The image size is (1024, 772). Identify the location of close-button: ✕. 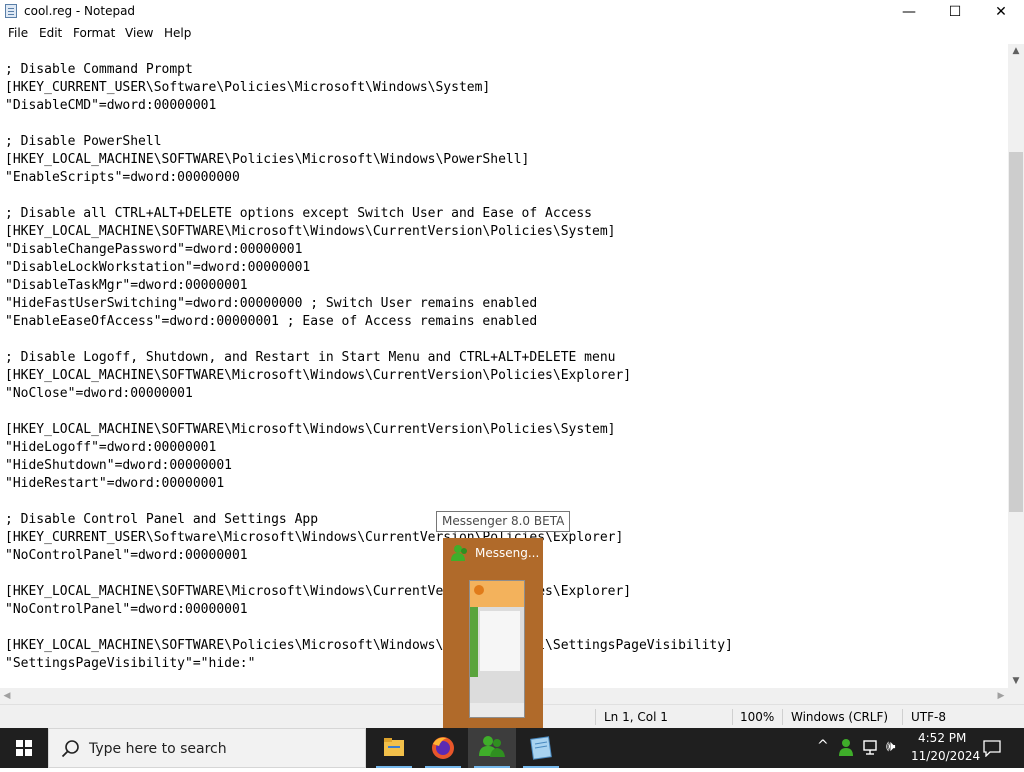
(1001, 12).